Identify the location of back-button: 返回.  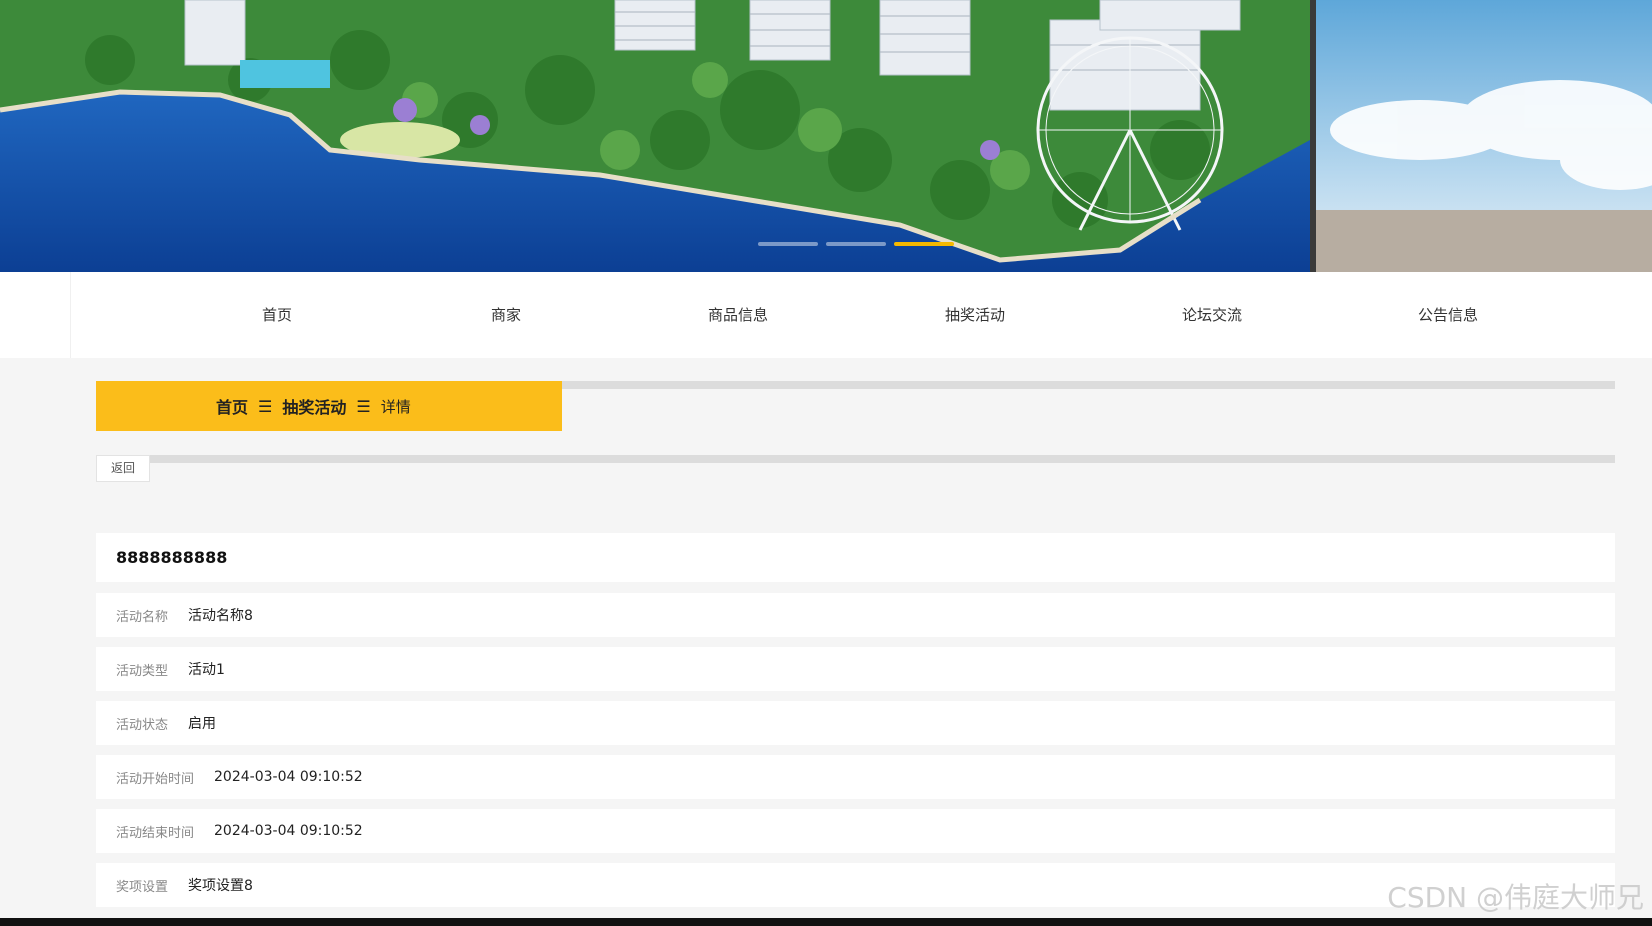
(123, 468).